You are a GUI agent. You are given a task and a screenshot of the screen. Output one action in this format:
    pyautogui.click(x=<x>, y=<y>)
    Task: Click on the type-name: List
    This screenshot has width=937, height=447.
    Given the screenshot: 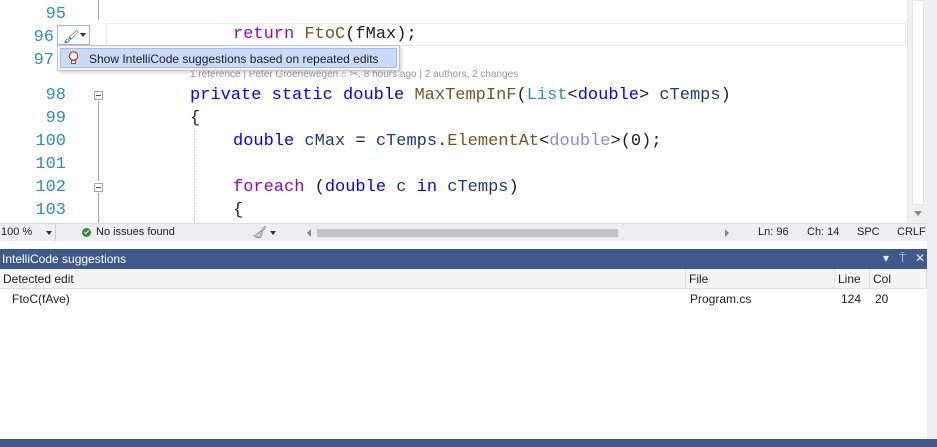 What is the action you would take?
    pyautogui.click(x=547, y=95)
    